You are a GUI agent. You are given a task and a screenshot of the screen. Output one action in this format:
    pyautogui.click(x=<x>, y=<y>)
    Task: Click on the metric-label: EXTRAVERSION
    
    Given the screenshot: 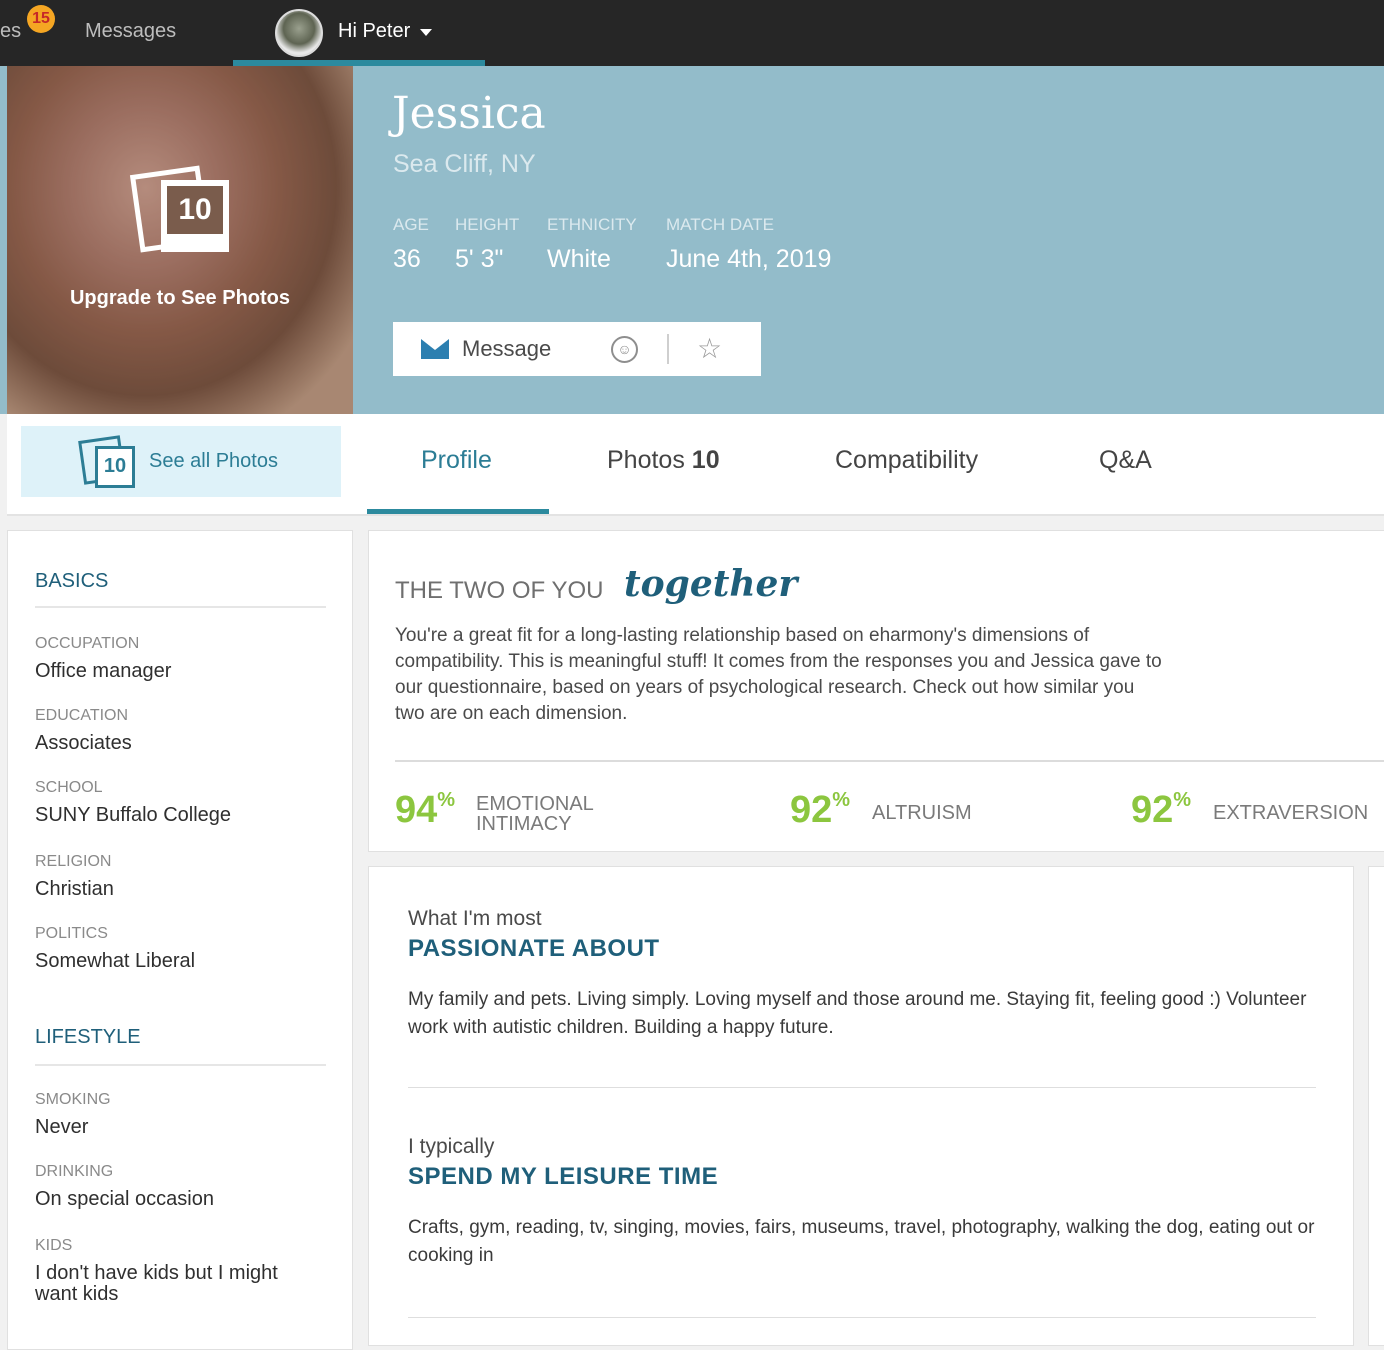 What is the action you would take?
    pyautogui.click(x=1291, y=813)
    